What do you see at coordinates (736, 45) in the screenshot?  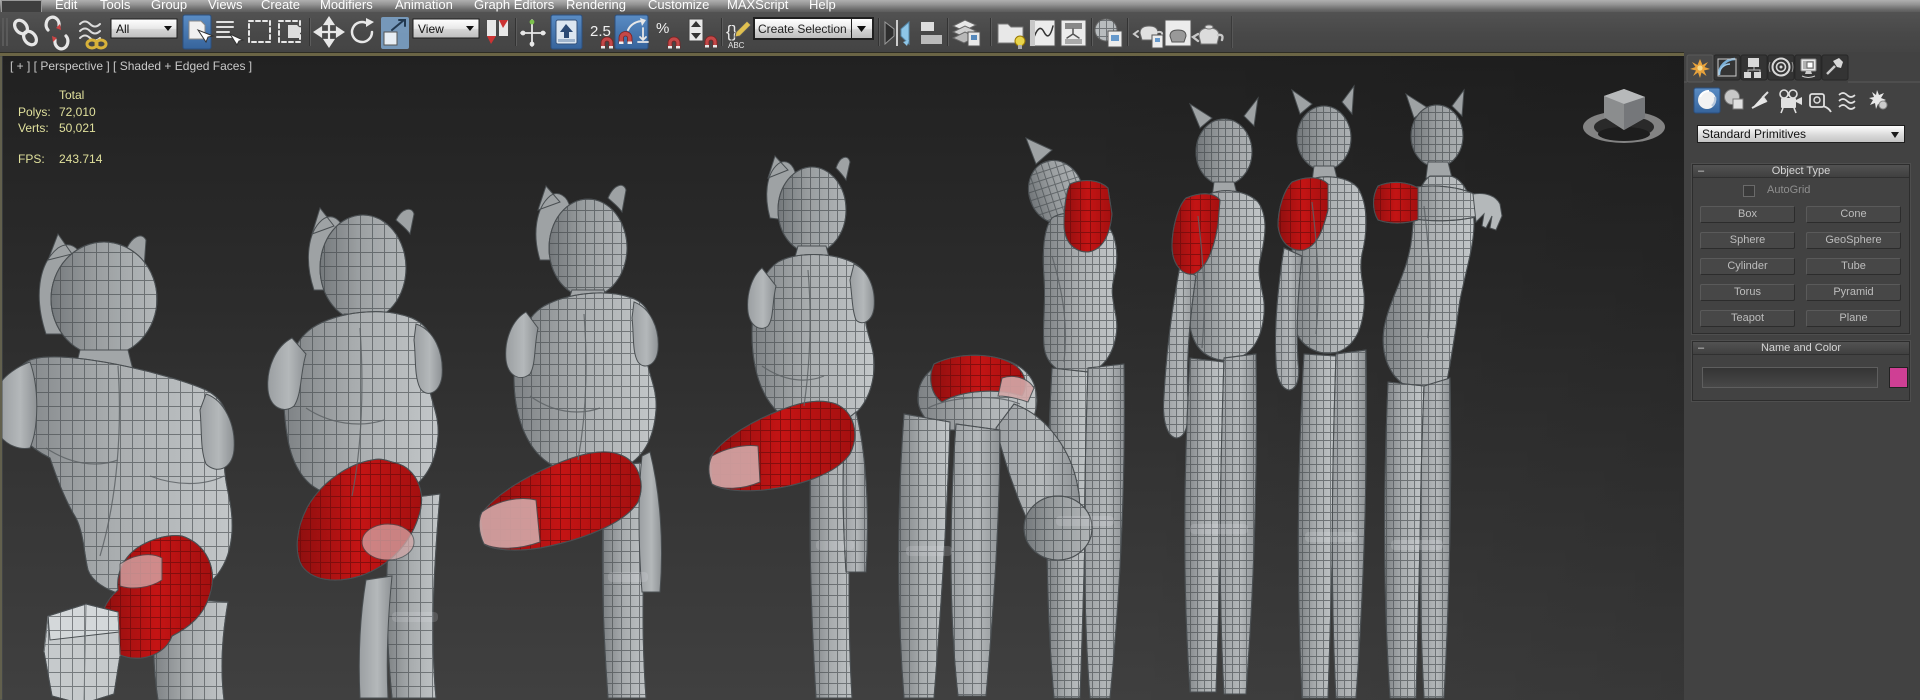 I see `svg-text: ABC` at bounding box center [736, 45].